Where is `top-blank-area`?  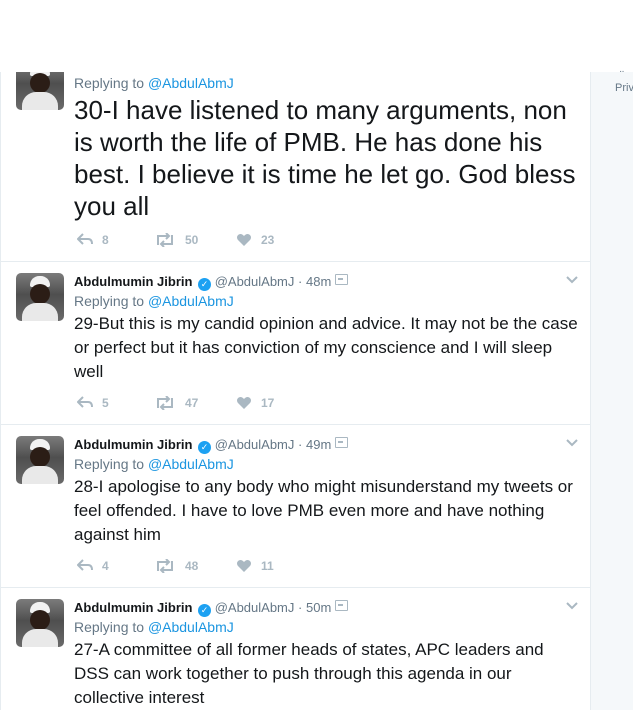
top-blank-area is located at coordinates (316, 36).